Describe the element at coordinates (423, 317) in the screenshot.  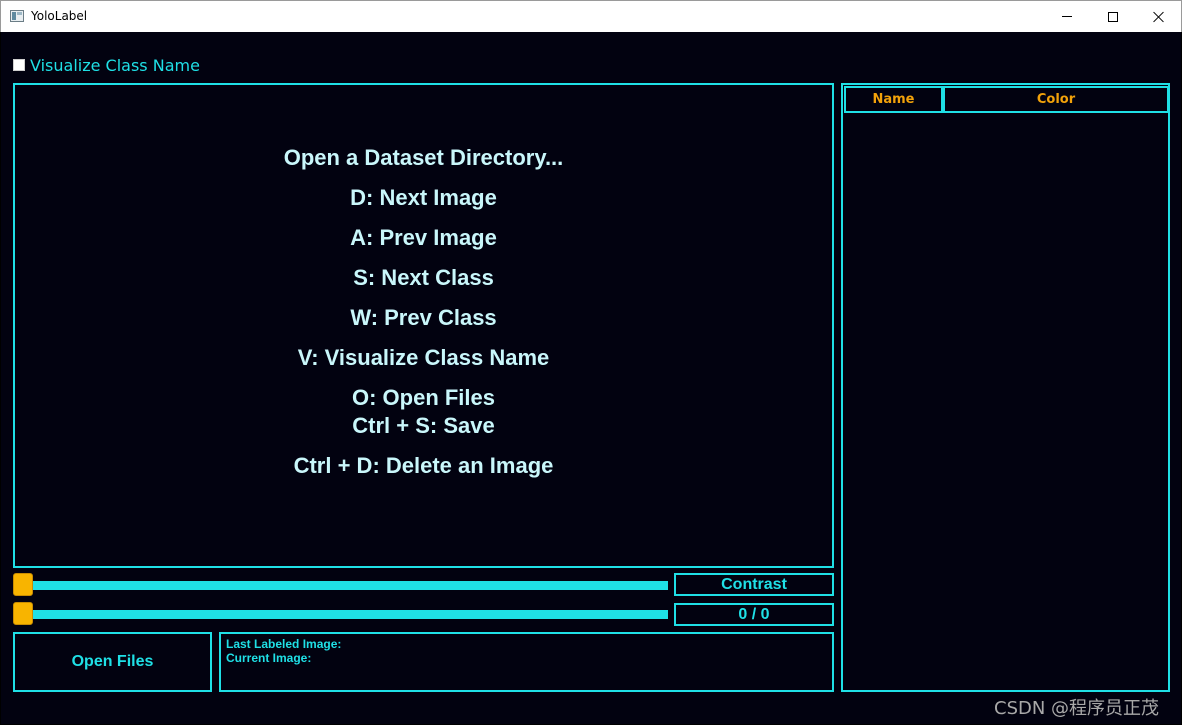
I see `help-line-prev-class: W: Prev Class` at that location.